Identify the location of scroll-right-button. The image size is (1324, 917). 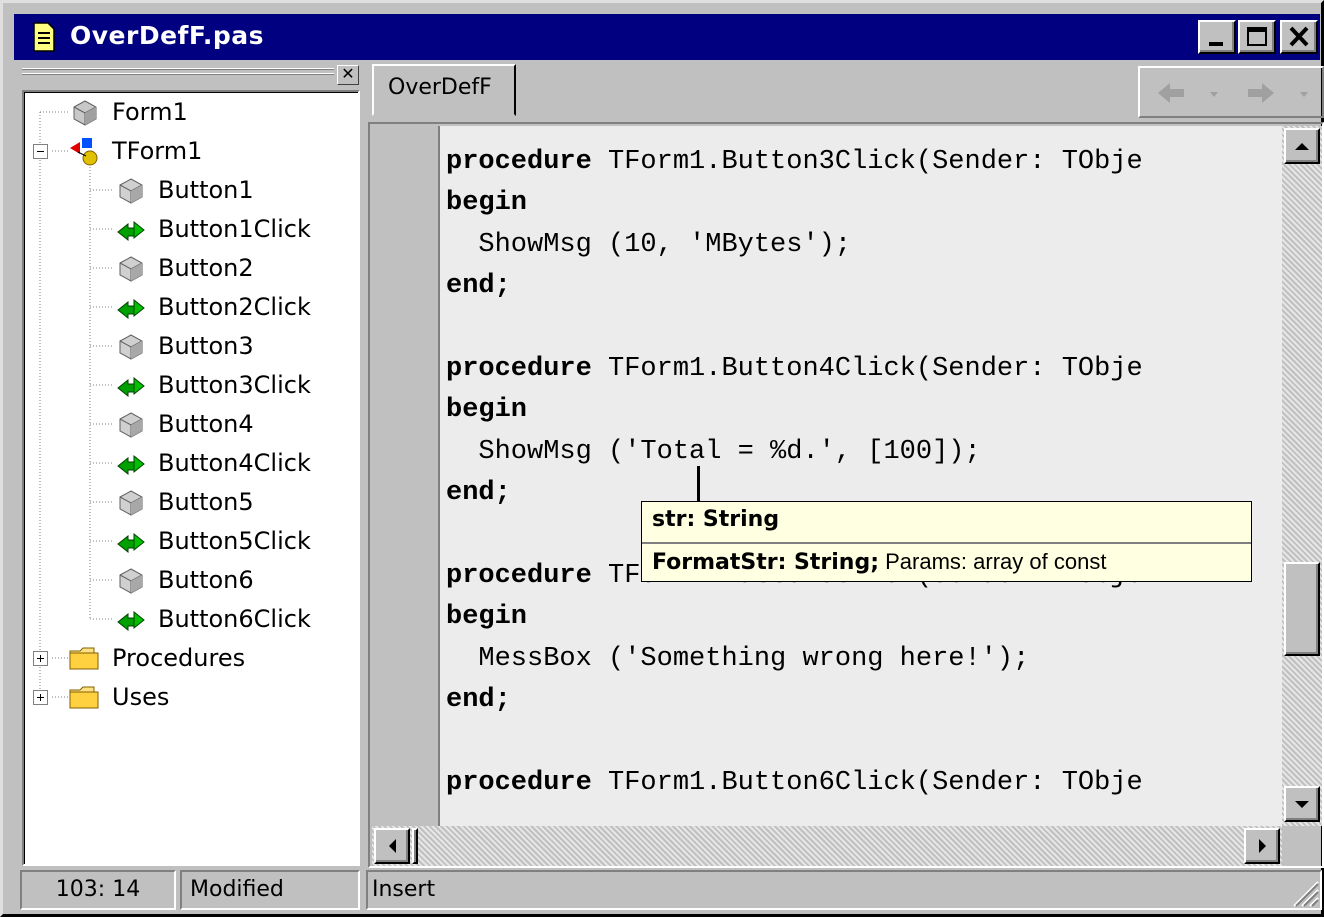
(1262, 846).